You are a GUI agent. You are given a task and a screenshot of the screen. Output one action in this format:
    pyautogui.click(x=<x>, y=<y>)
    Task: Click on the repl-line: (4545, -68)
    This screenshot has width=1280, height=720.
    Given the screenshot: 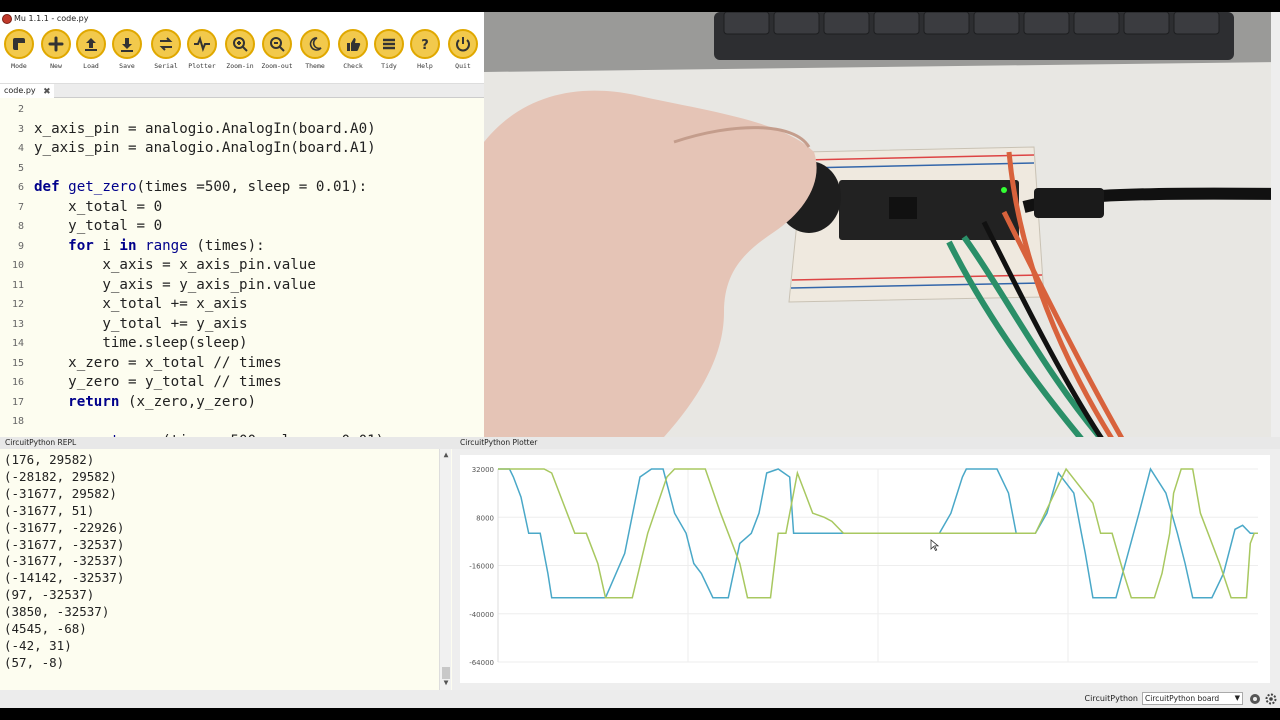 What is the action you would take?
    pyautogui.click(x=45, y=628)
    